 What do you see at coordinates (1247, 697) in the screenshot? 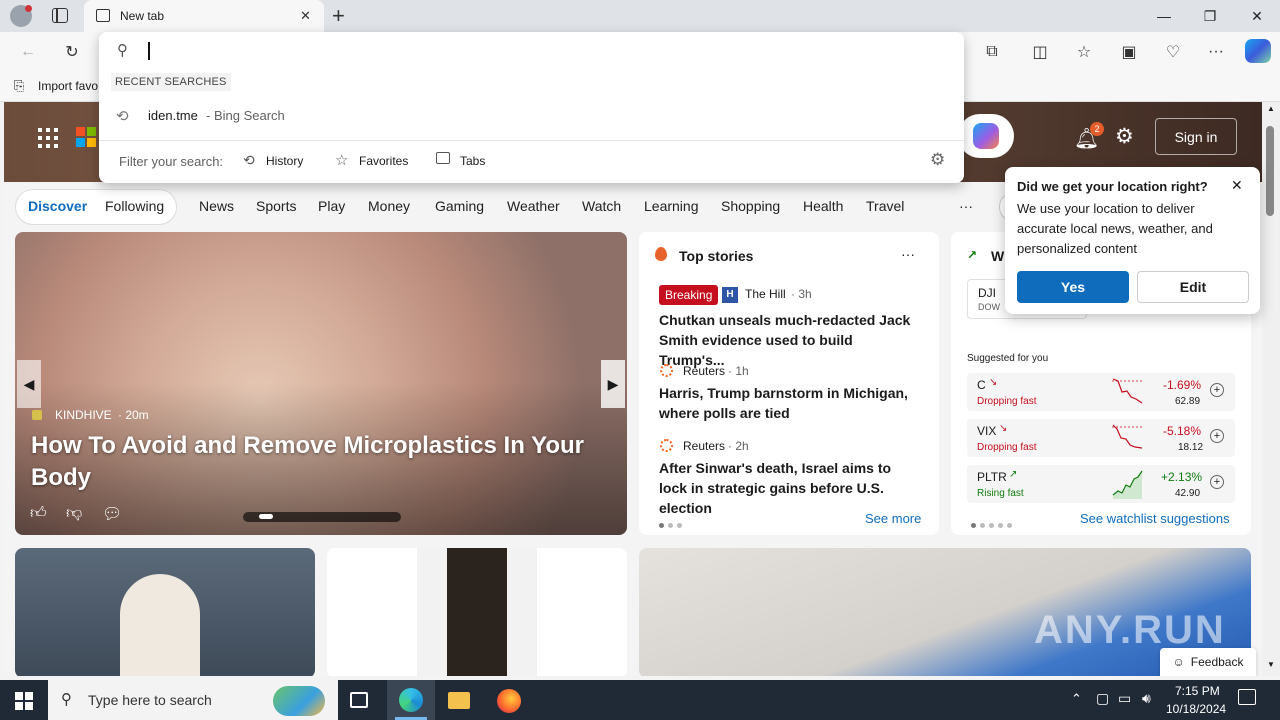
I see `notification-center-icon` at bounding box center [1247, 697].